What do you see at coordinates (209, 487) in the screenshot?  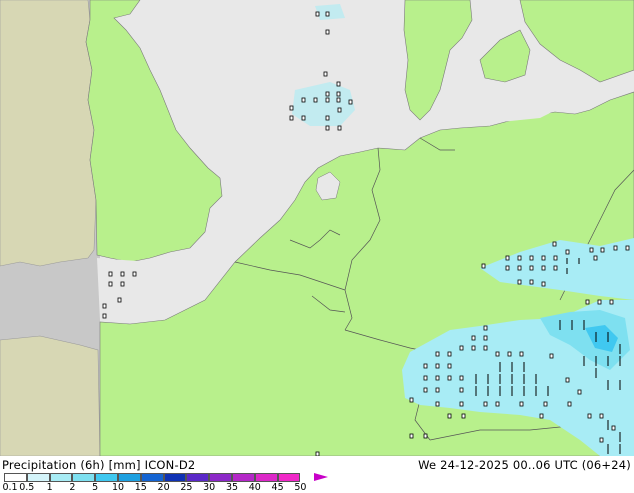 I see `legend-tick-label: 30` at bounding box center [209, 487].